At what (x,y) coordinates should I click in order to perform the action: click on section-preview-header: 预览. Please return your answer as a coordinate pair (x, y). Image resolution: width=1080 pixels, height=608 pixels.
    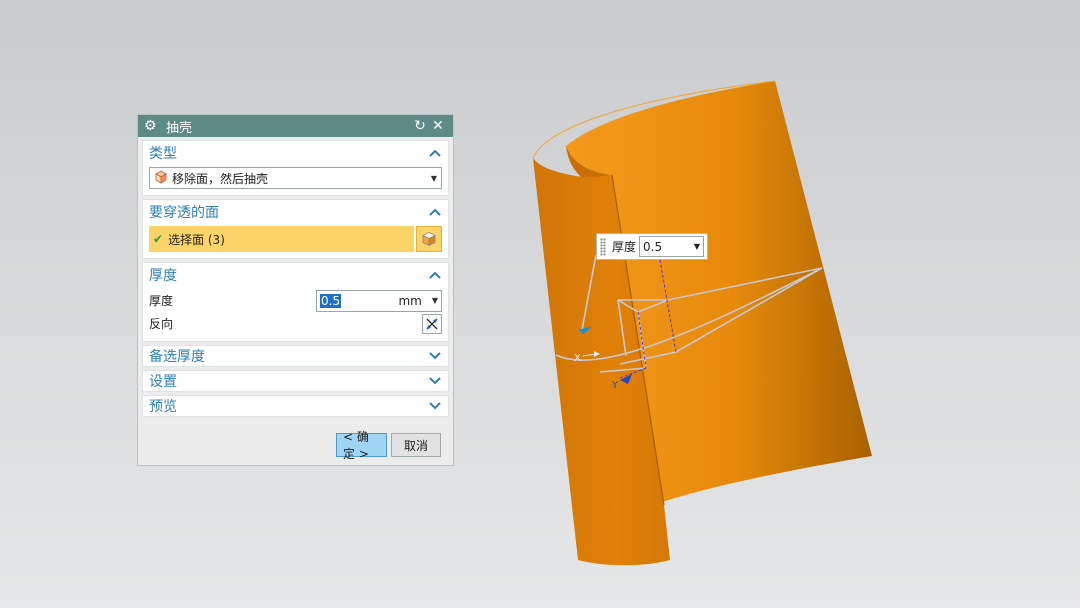
    Looking at the image, I should click on (295, 406).